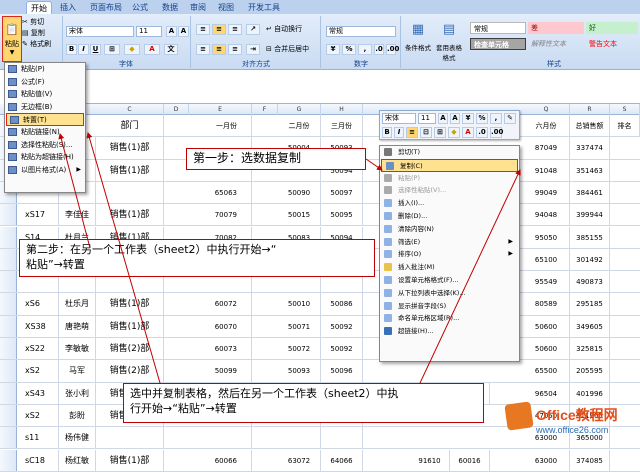 This screenshot has width=640, height=472. Describe the element at coordinates (220, 460) in the screenshot. I see `cell-jan: 60066` at that location.